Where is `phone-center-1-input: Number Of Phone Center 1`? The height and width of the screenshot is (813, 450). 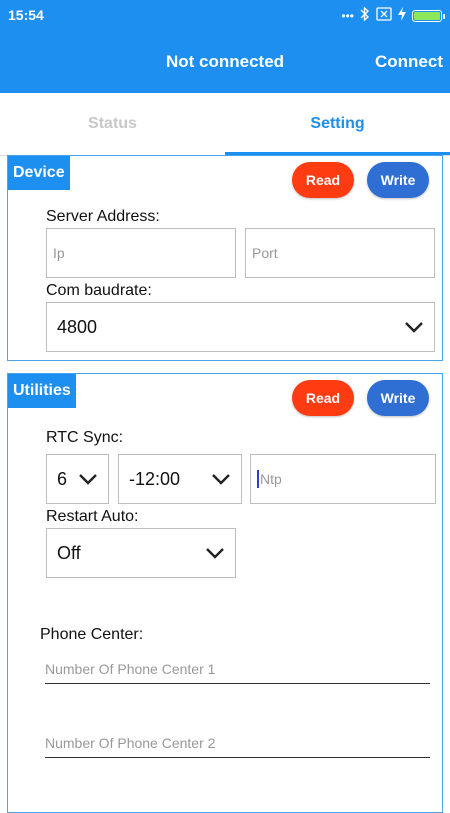 phone-center-1-input: Number Of Phone Center 1 is located at coordinates (237, 672).